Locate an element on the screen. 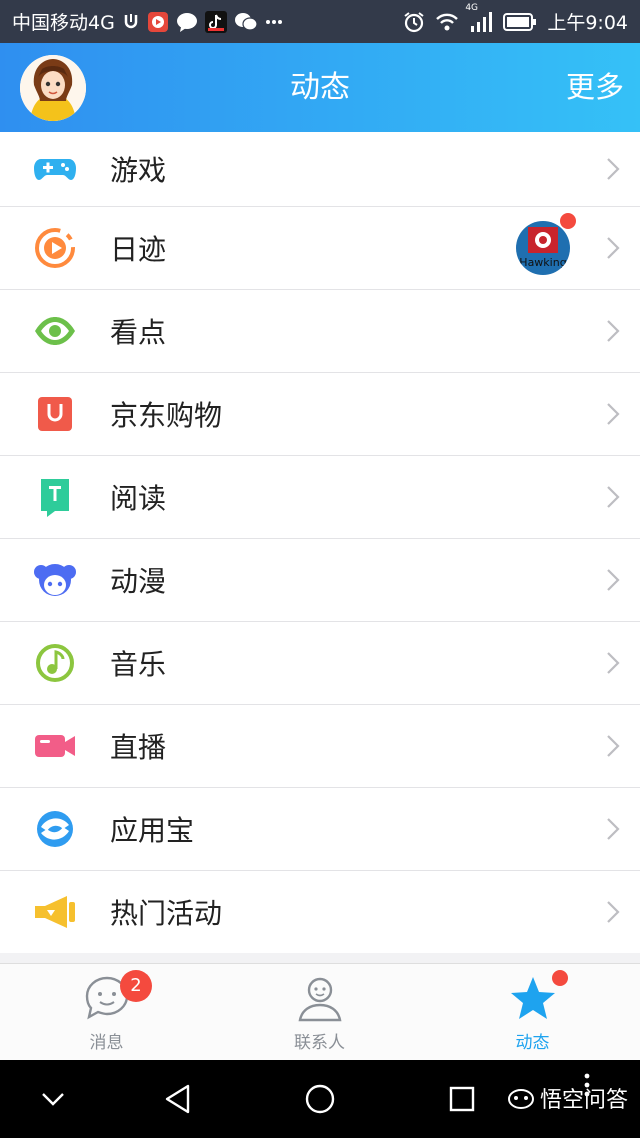 Image resolution: width=640 pixels, height=1138 pixels. app-store-icon is located at coordinates (55, 829).